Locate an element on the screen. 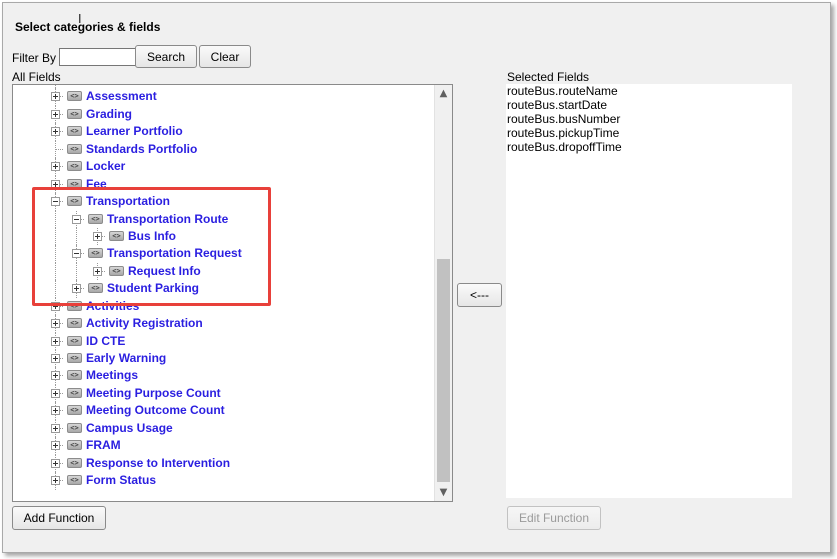  tree-node-label: Meetings is located at coordinates (112, 375).